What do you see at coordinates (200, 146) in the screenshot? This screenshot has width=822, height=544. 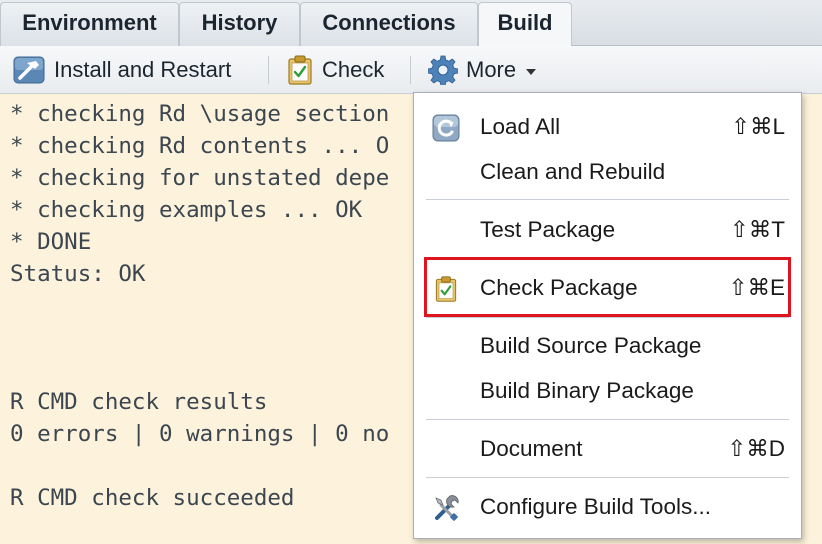 I see `console-line: * checking Rd contents ... O` at bounding box center [200, 146].